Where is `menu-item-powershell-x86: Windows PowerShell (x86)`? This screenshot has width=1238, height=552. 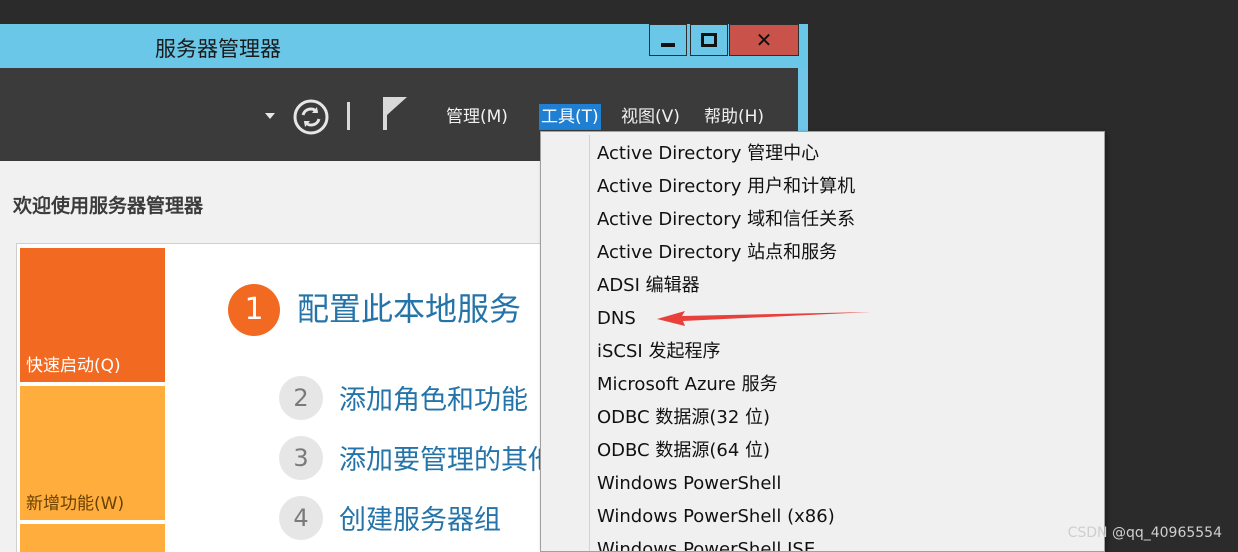
menu-item-powershell-x86: Windows PowerShell (x86) is located at coordinates (716, 516).